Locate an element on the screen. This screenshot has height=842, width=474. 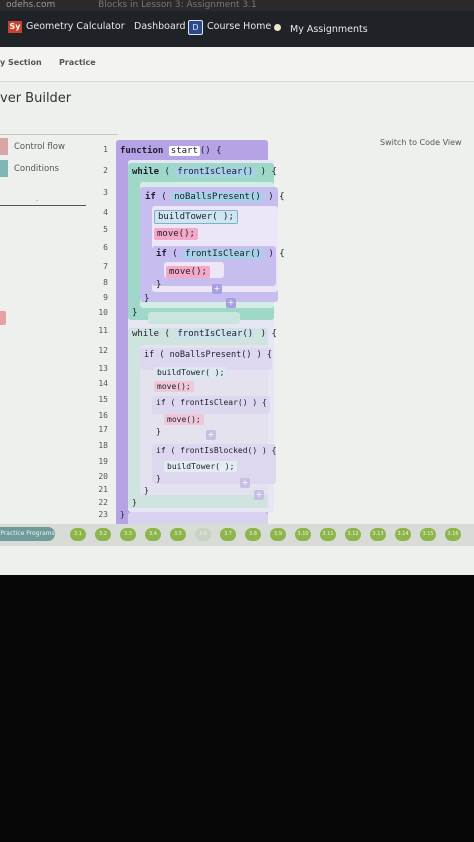
if-header: if ( frontIsClear() ) { is located at coordinates (211, 402).